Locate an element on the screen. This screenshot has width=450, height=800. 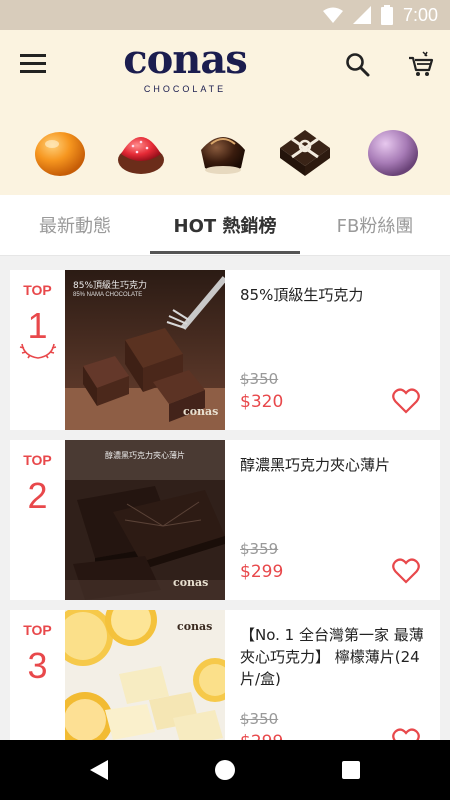
rank-badge: TOP 1 is located at coordinates (37, 350).